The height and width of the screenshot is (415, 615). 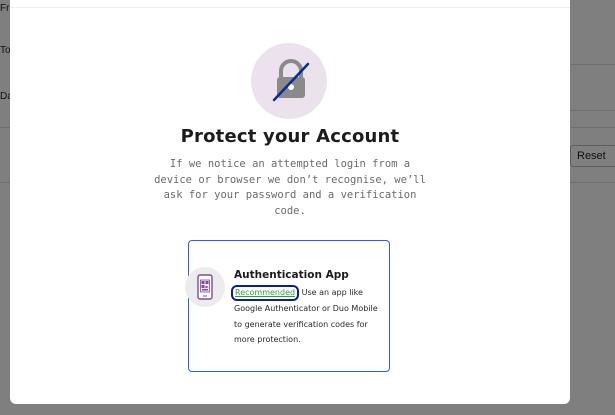 What do you see at coordinates (290, 7) in the screenshot?
I see `modal-divider` at bounding box center [290, 7].